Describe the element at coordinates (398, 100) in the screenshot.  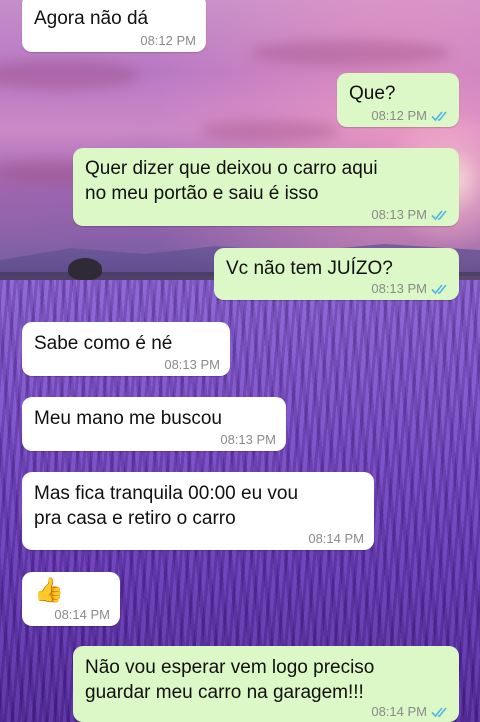
I see `message-bubble-outgoing: Que? 08:12 PM` at that location.